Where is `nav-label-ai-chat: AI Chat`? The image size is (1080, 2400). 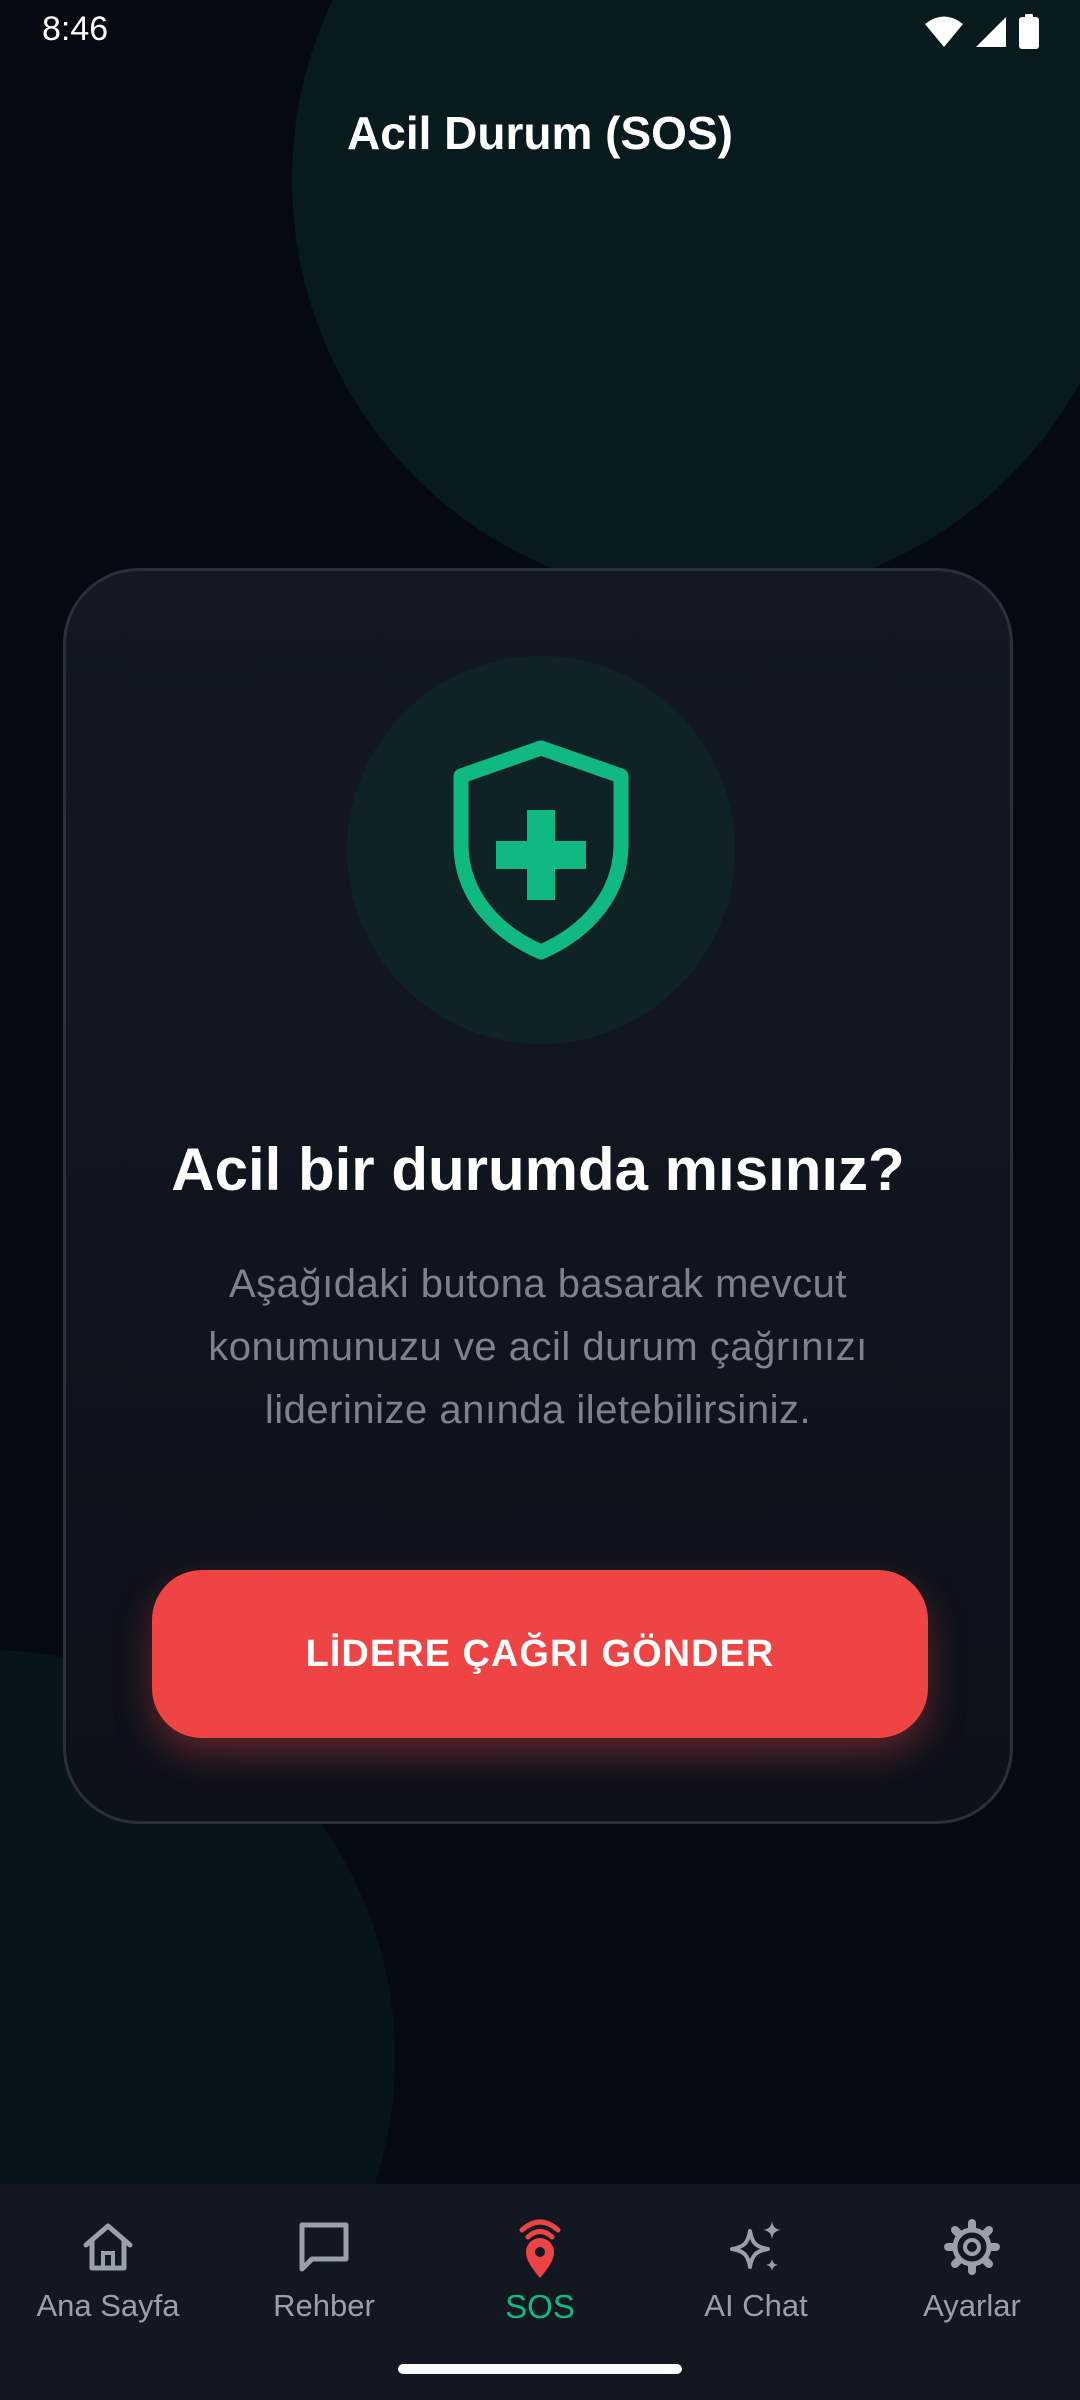
nav-label-ai-chat: AI Chat is located at coordinates (756, 2305).